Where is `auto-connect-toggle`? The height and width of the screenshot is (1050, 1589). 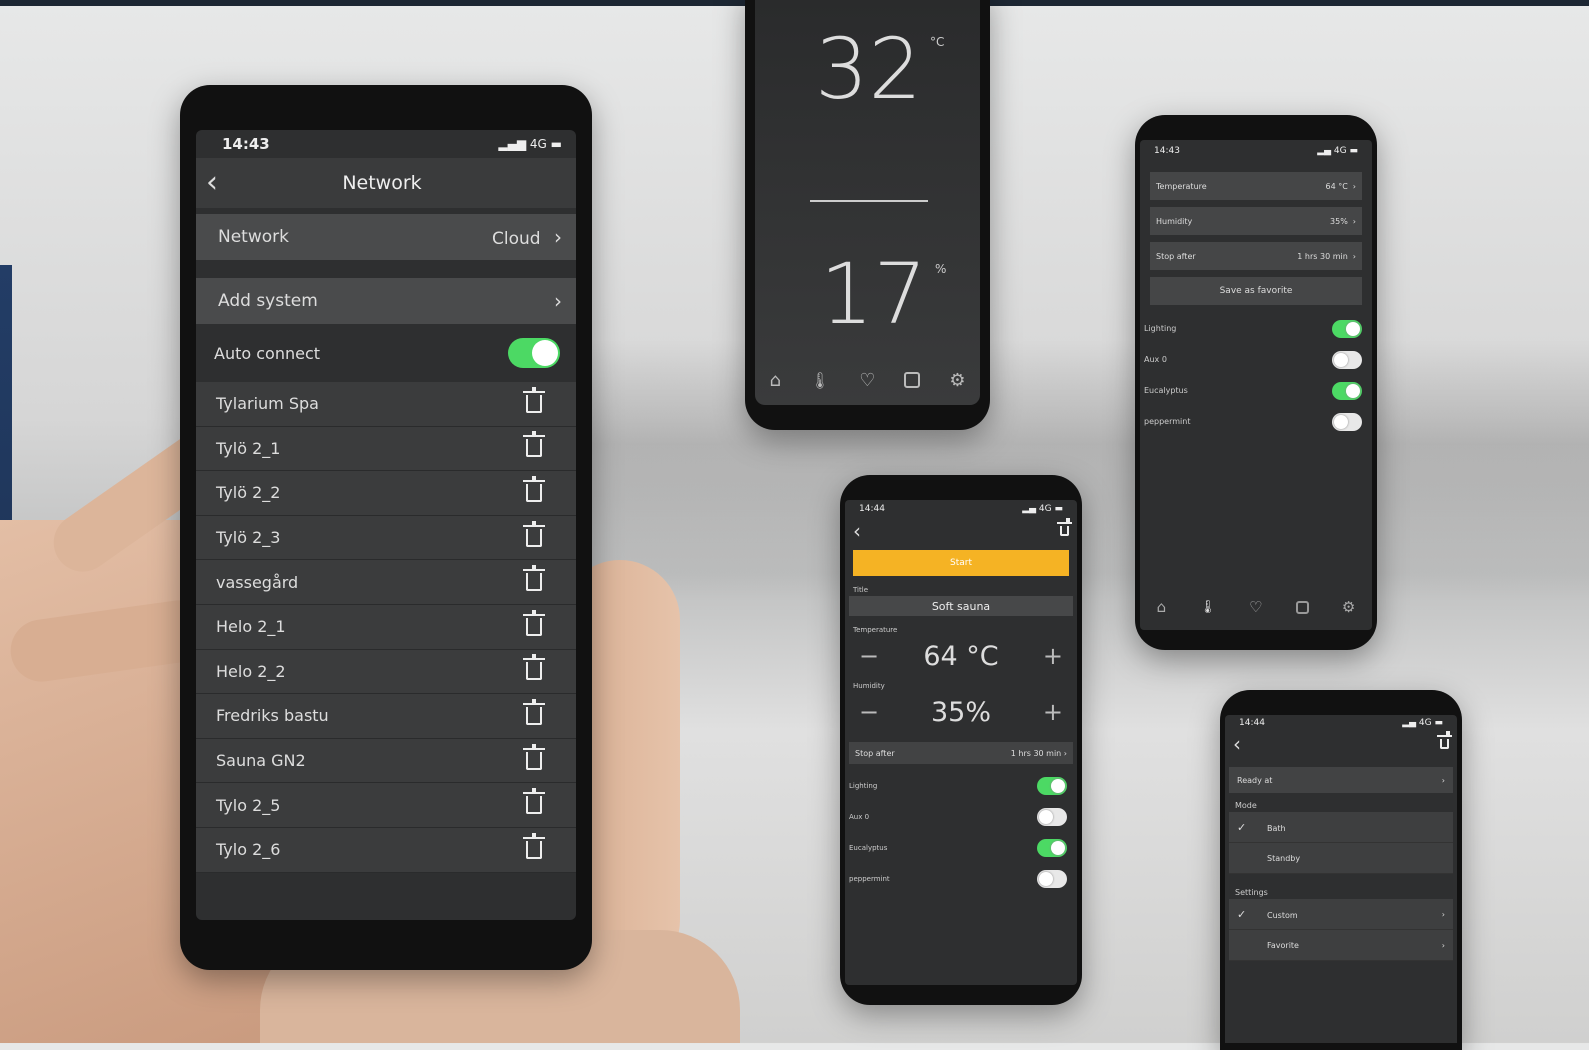 auto-connect-toggle is located at coordinates (534, 353).